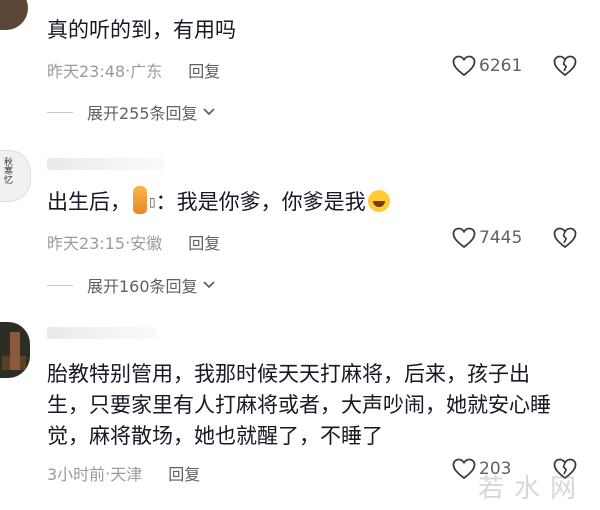 The width and height of the screenshot is (600, 510). What do you see at coordinates (215, 436) in the screenshot?
I see `comment-text-line: 觉，麻将散场，她也就醒了，不睡了` at bounding box center [215, 436].